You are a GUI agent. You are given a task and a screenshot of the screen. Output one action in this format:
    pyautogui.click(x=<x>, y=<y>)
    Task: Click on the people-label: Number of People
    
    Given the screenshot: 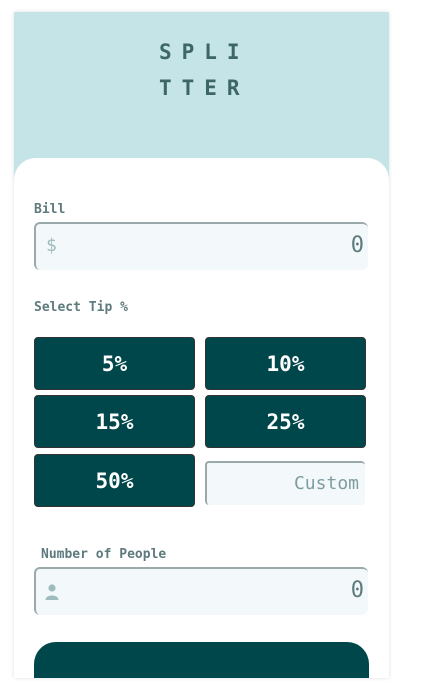 What is the action you would take?
    pyautogui.click(x=104, y=554)
    